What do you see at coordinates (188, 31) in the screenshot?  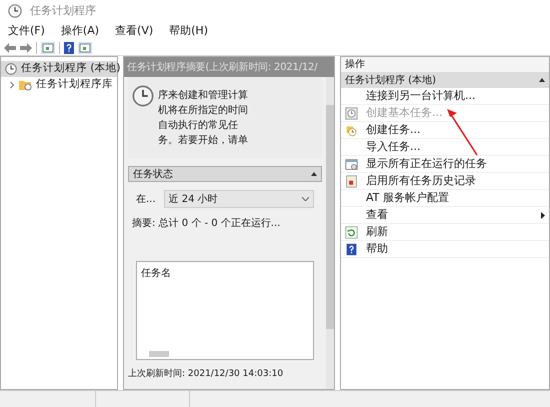 I see `menu-item: 帮助(H)` at bounding box center [188, 31].